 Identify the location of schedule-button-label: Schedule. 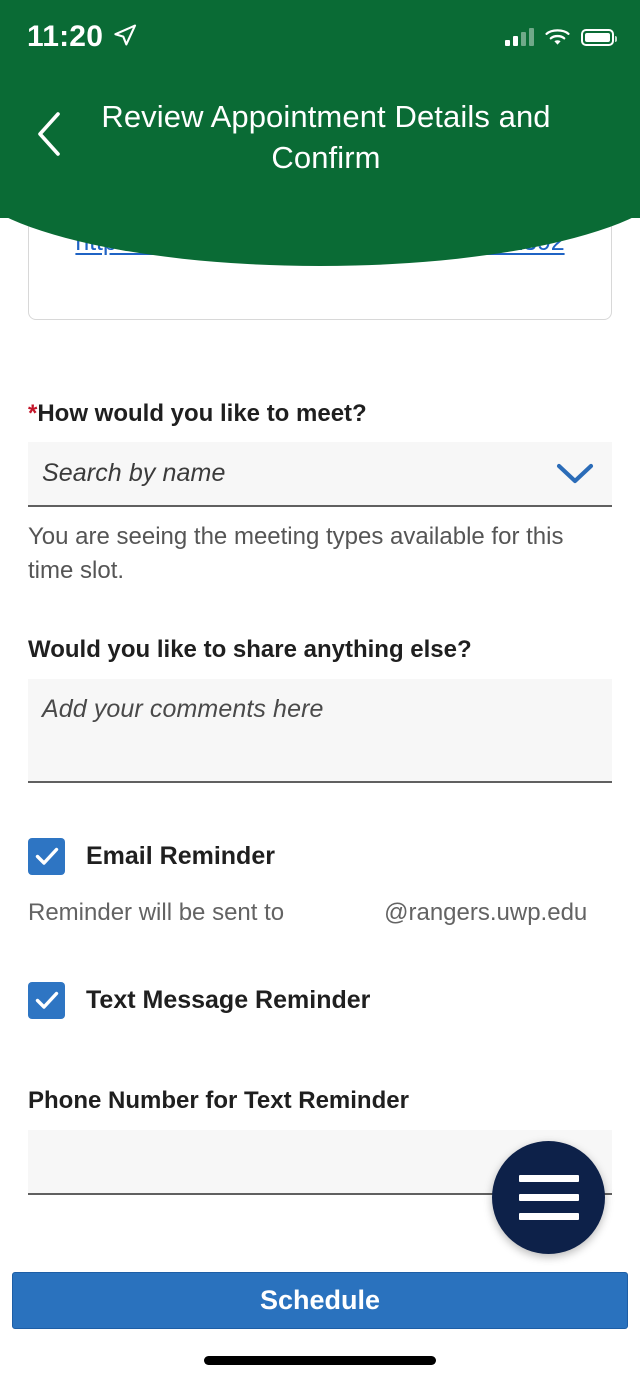
(320, 1300).